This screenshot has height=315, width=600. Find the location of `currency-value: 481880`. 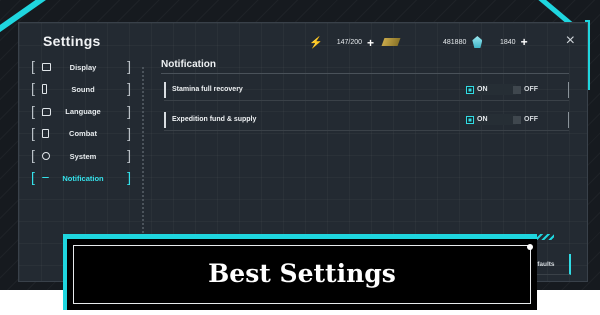

currency-value: 481880 is located at coordinates (455, 42).